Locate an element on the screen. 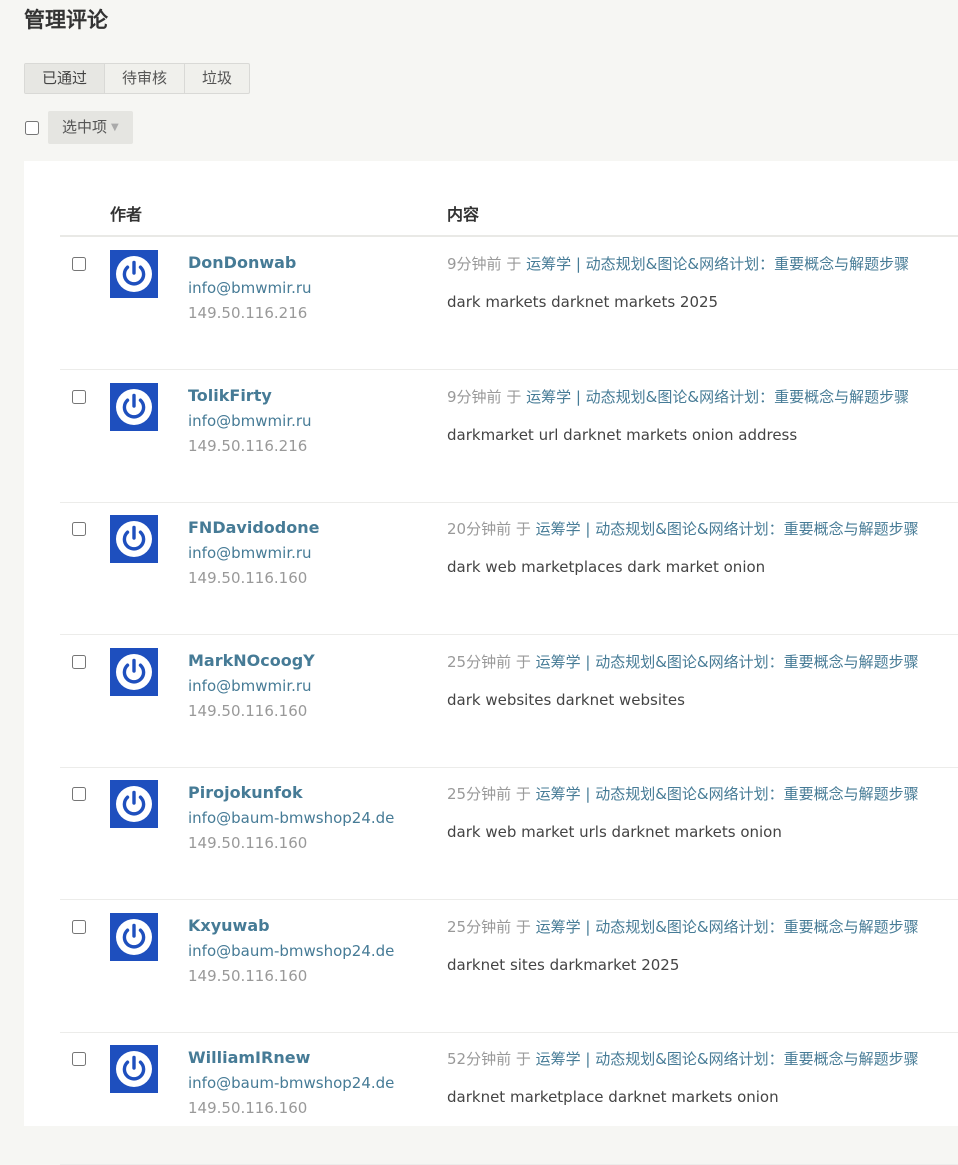 This screenshot has height=1165, width=958. comment-text: dark markets darknet markets 2025 is located at coordinates (583, 302).